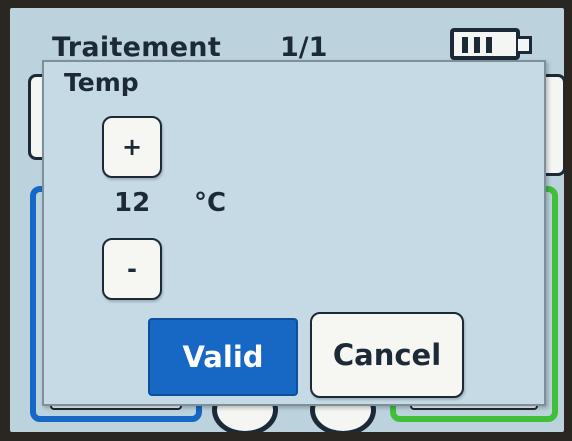 The image size is (572, 441). Describe the element at coordinates (210, 203) in the screenshot. I see `temperature-unit: °C` at that location.